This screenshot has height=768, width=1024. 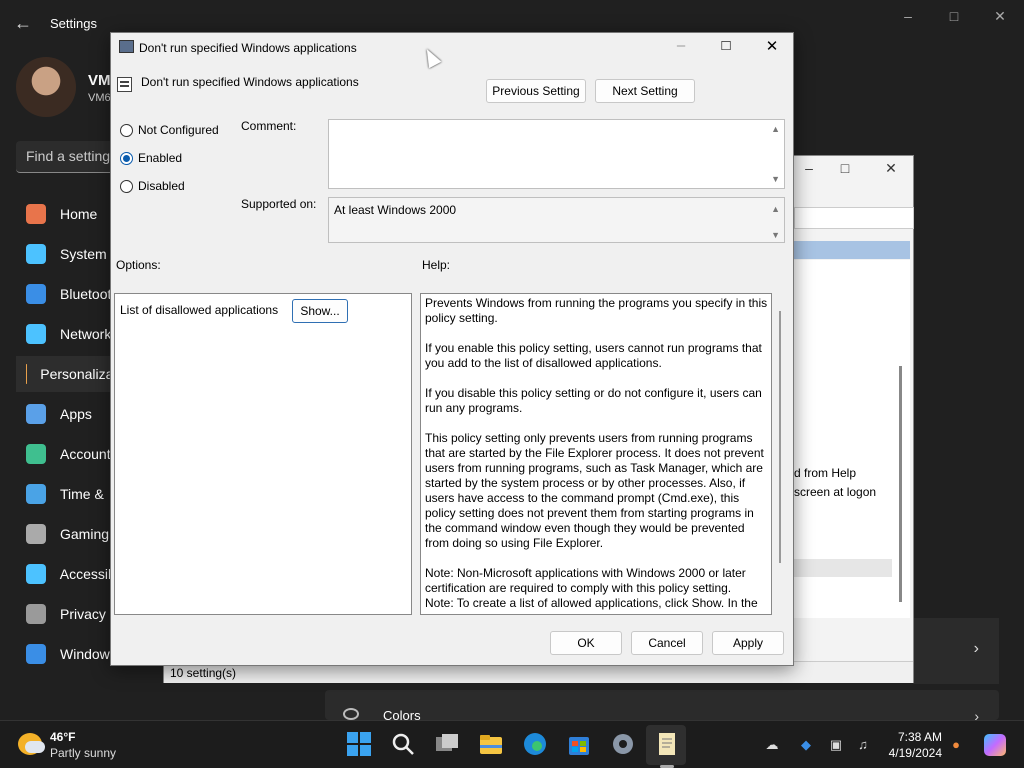 What do you see at coordinates (852, 250) in the screenshot?
I see `gpe-selected-row` at bounding box center [852, 250].